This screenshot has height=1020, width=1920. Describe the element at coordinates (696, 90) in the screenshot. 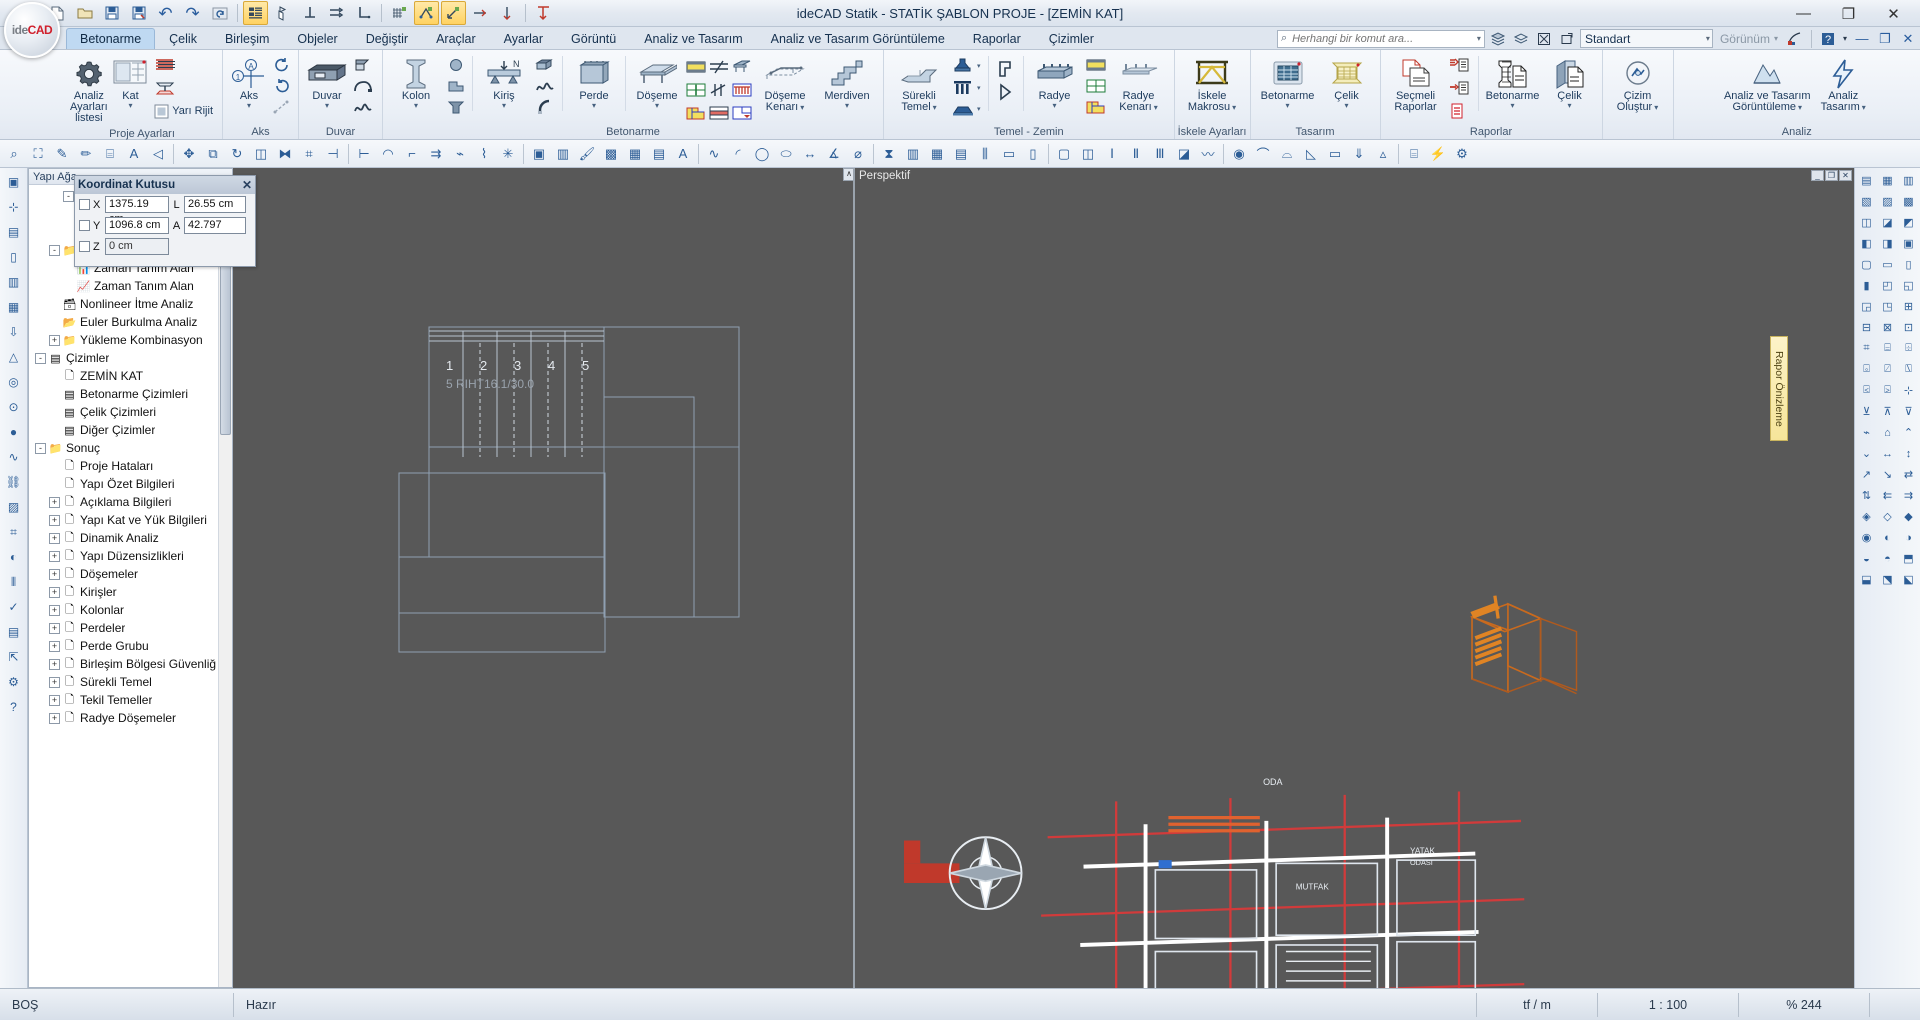

I see `doseme-bolme-icon` at that location.